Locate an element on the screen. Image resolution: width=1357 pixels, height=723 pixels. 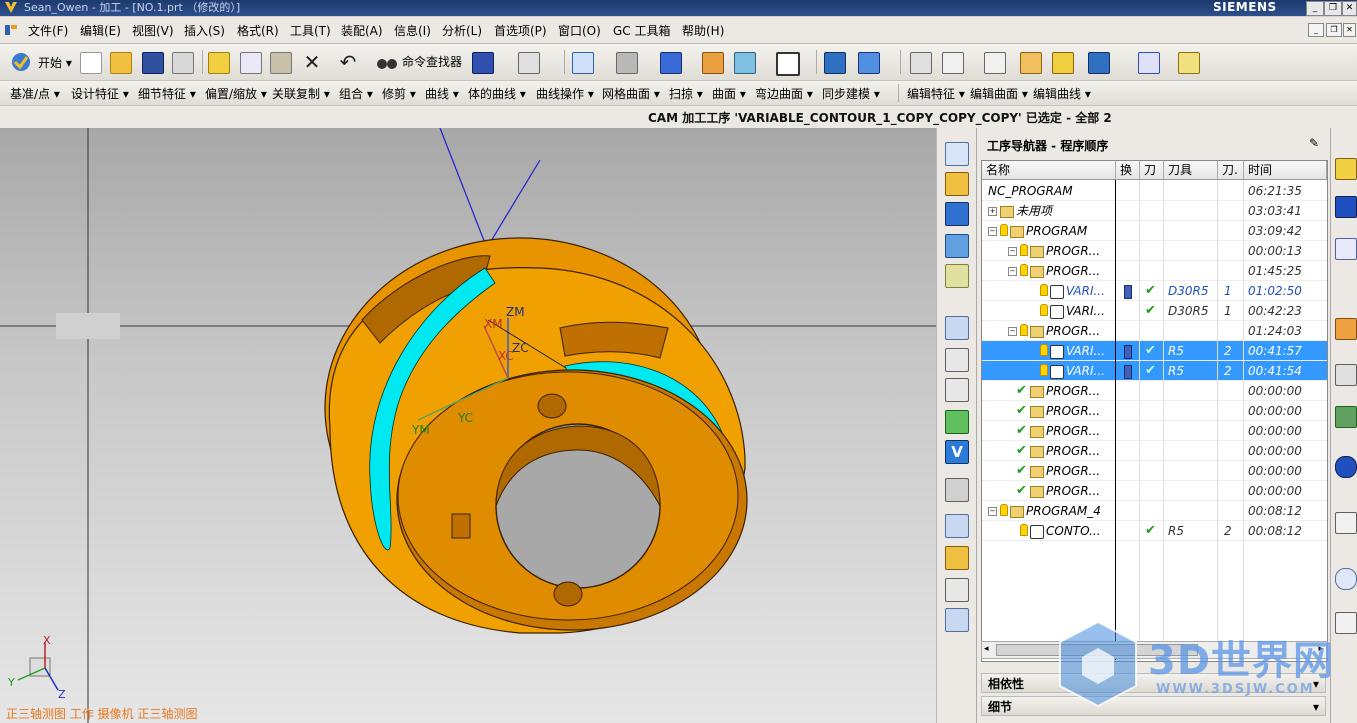
assembly-navigator-icon is located at coordinates (1346, 169).